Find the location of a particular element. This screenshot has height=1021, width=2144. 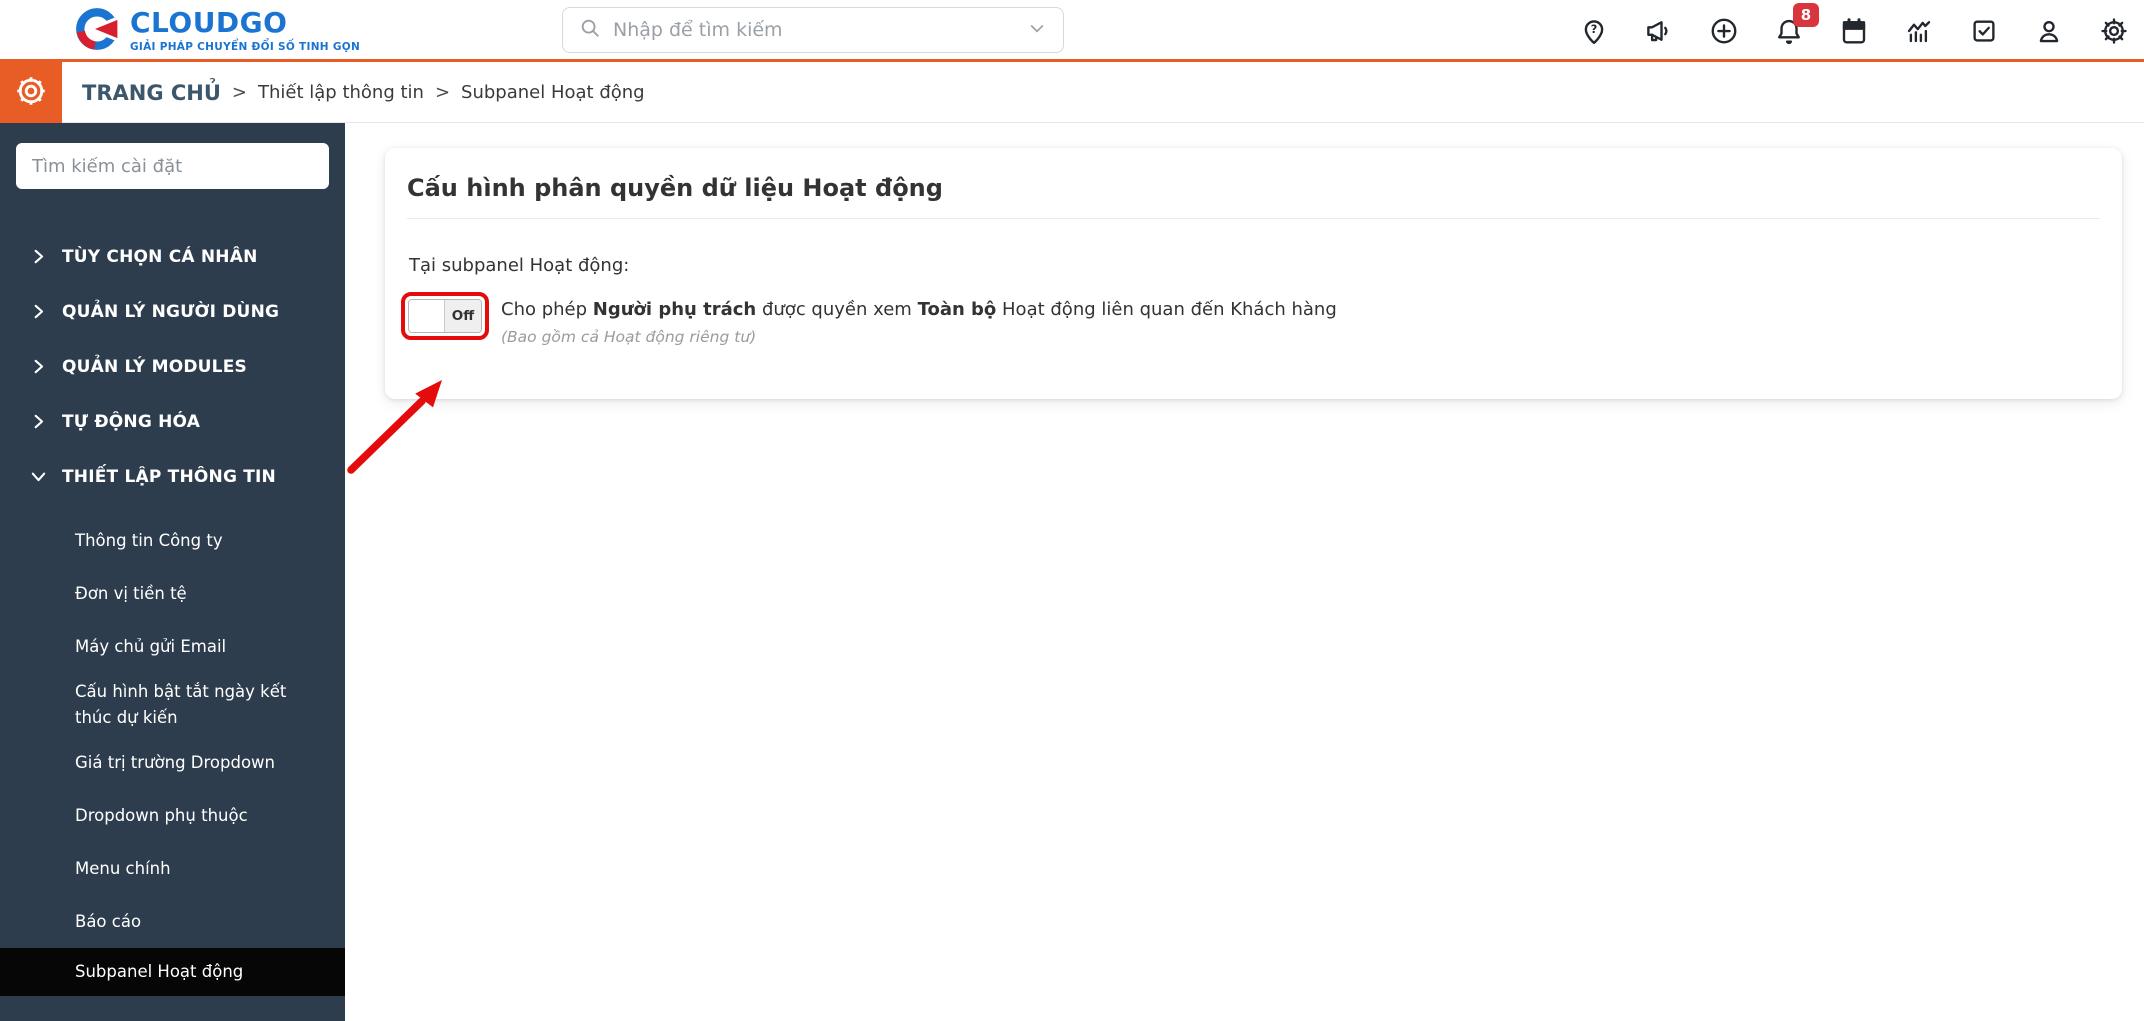

logo-name: CLOUDGO is located at coordinates (209, 23).